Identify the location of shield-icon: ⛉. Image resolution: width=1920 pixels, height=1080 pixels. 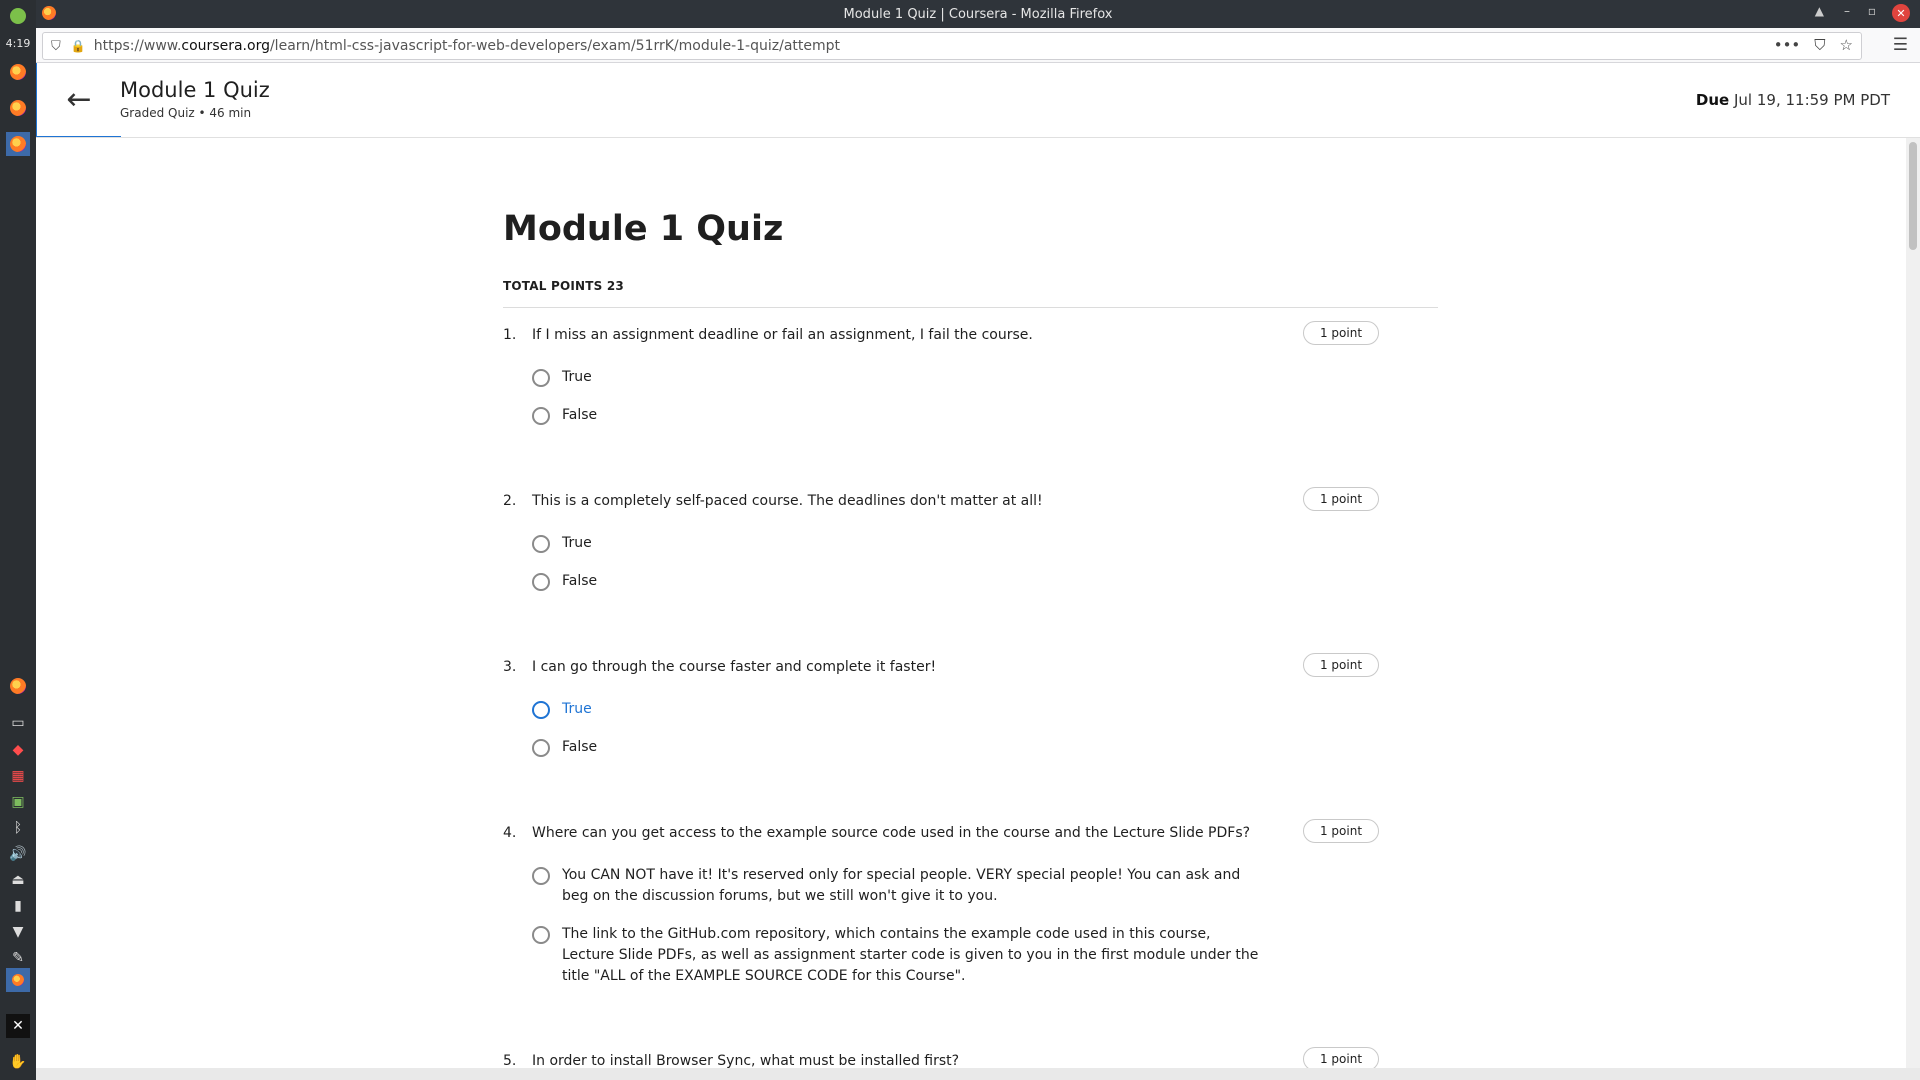
(56, 46).